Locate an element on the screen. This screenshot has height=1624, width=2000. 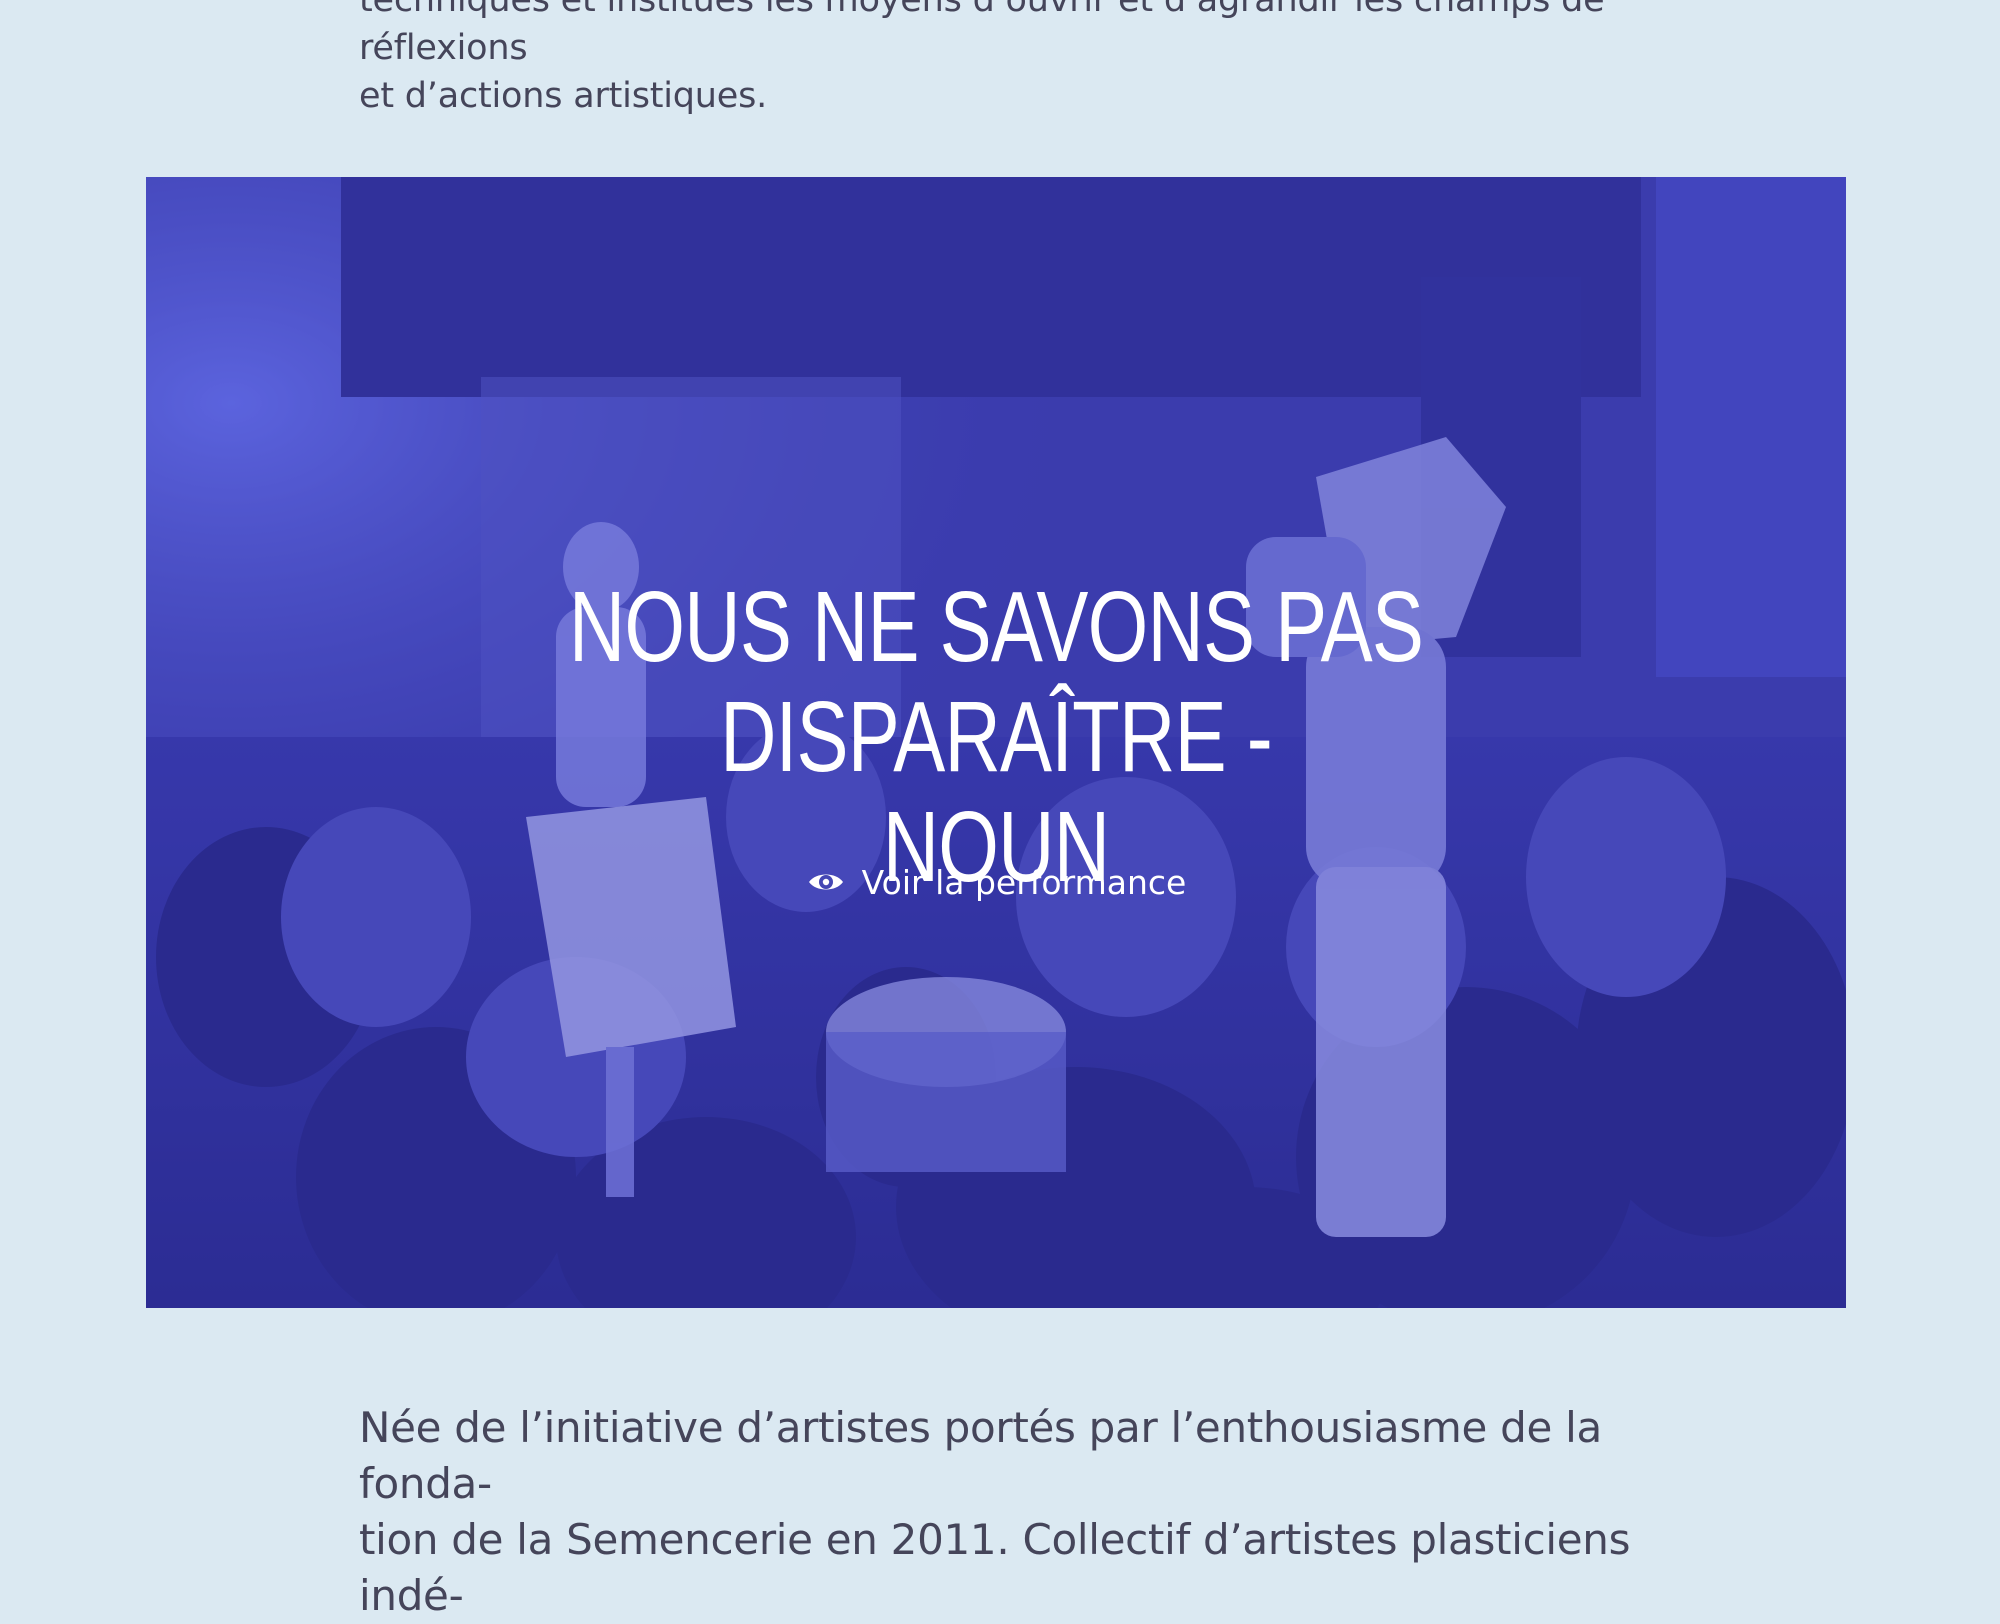
eye-icon is located at coordinates (826, 882).